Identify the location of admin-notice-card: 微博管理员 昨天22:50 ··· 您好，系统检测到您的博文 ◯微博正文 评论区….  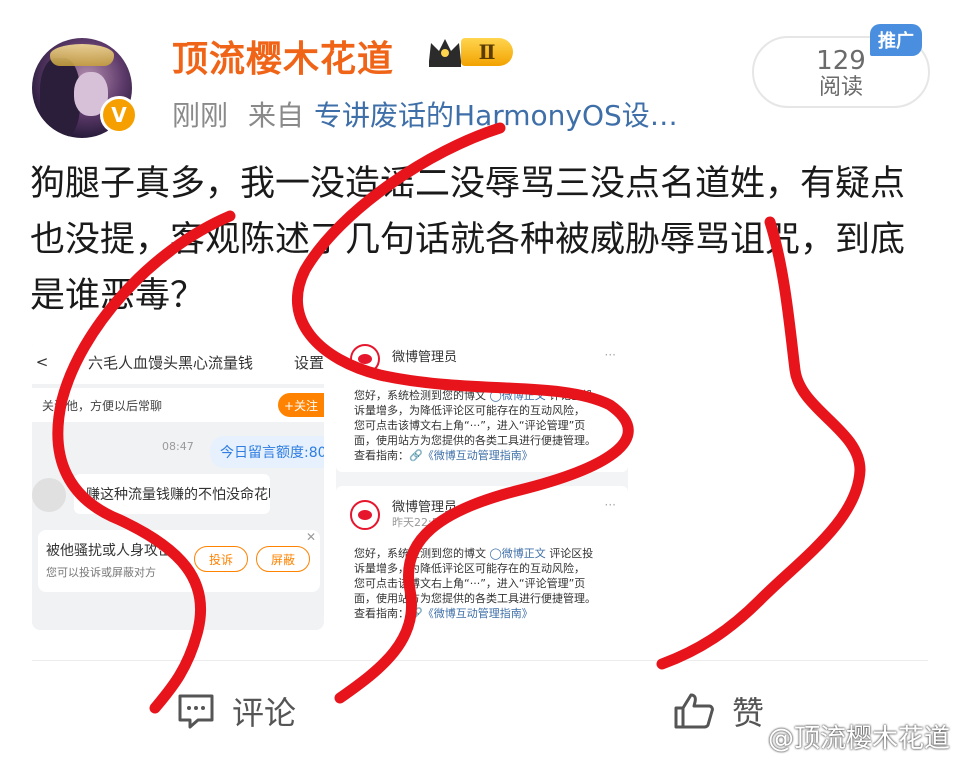
(482, 558).